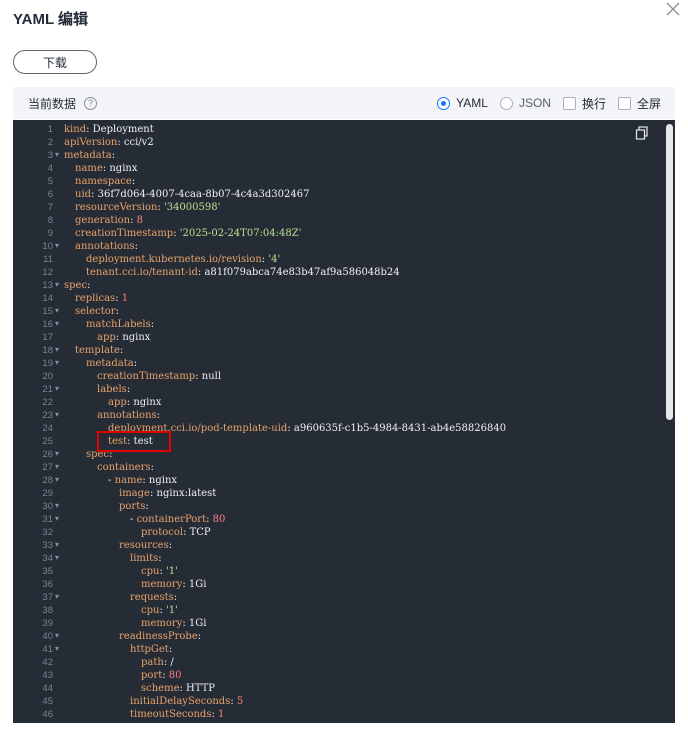  Describe the element at coordinates (338, 311) in the screenshot. I see `code-line: 15 ▾ selector:` at that location.